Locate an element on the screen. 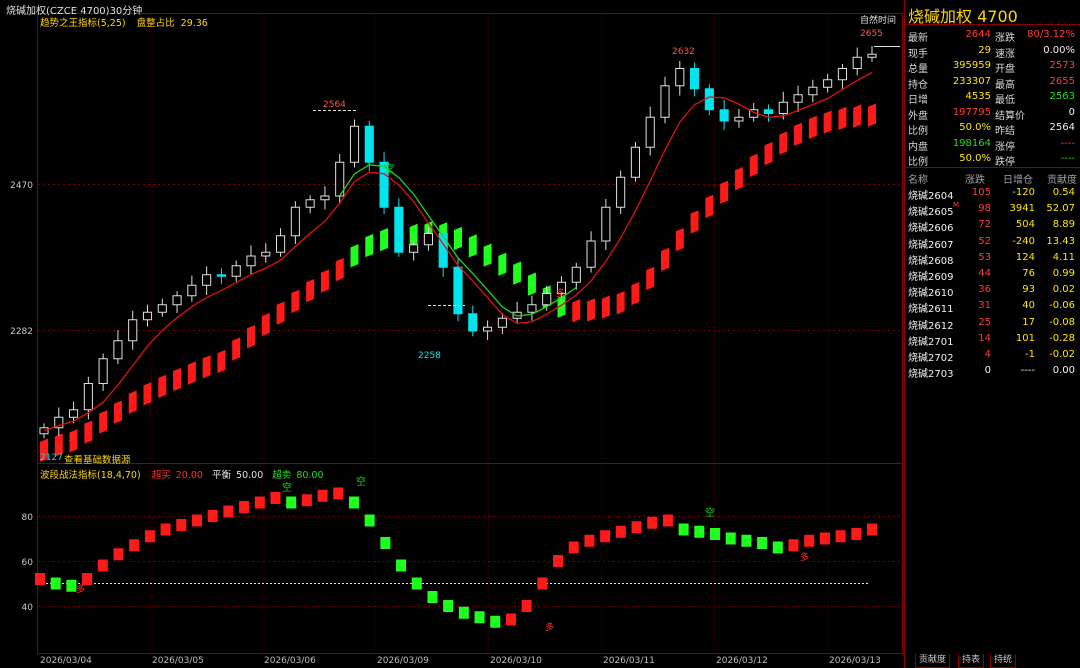 This screenshot has height=668, width=1080. contract-name: 烧碱2703 is located at coordinates (931, 375).